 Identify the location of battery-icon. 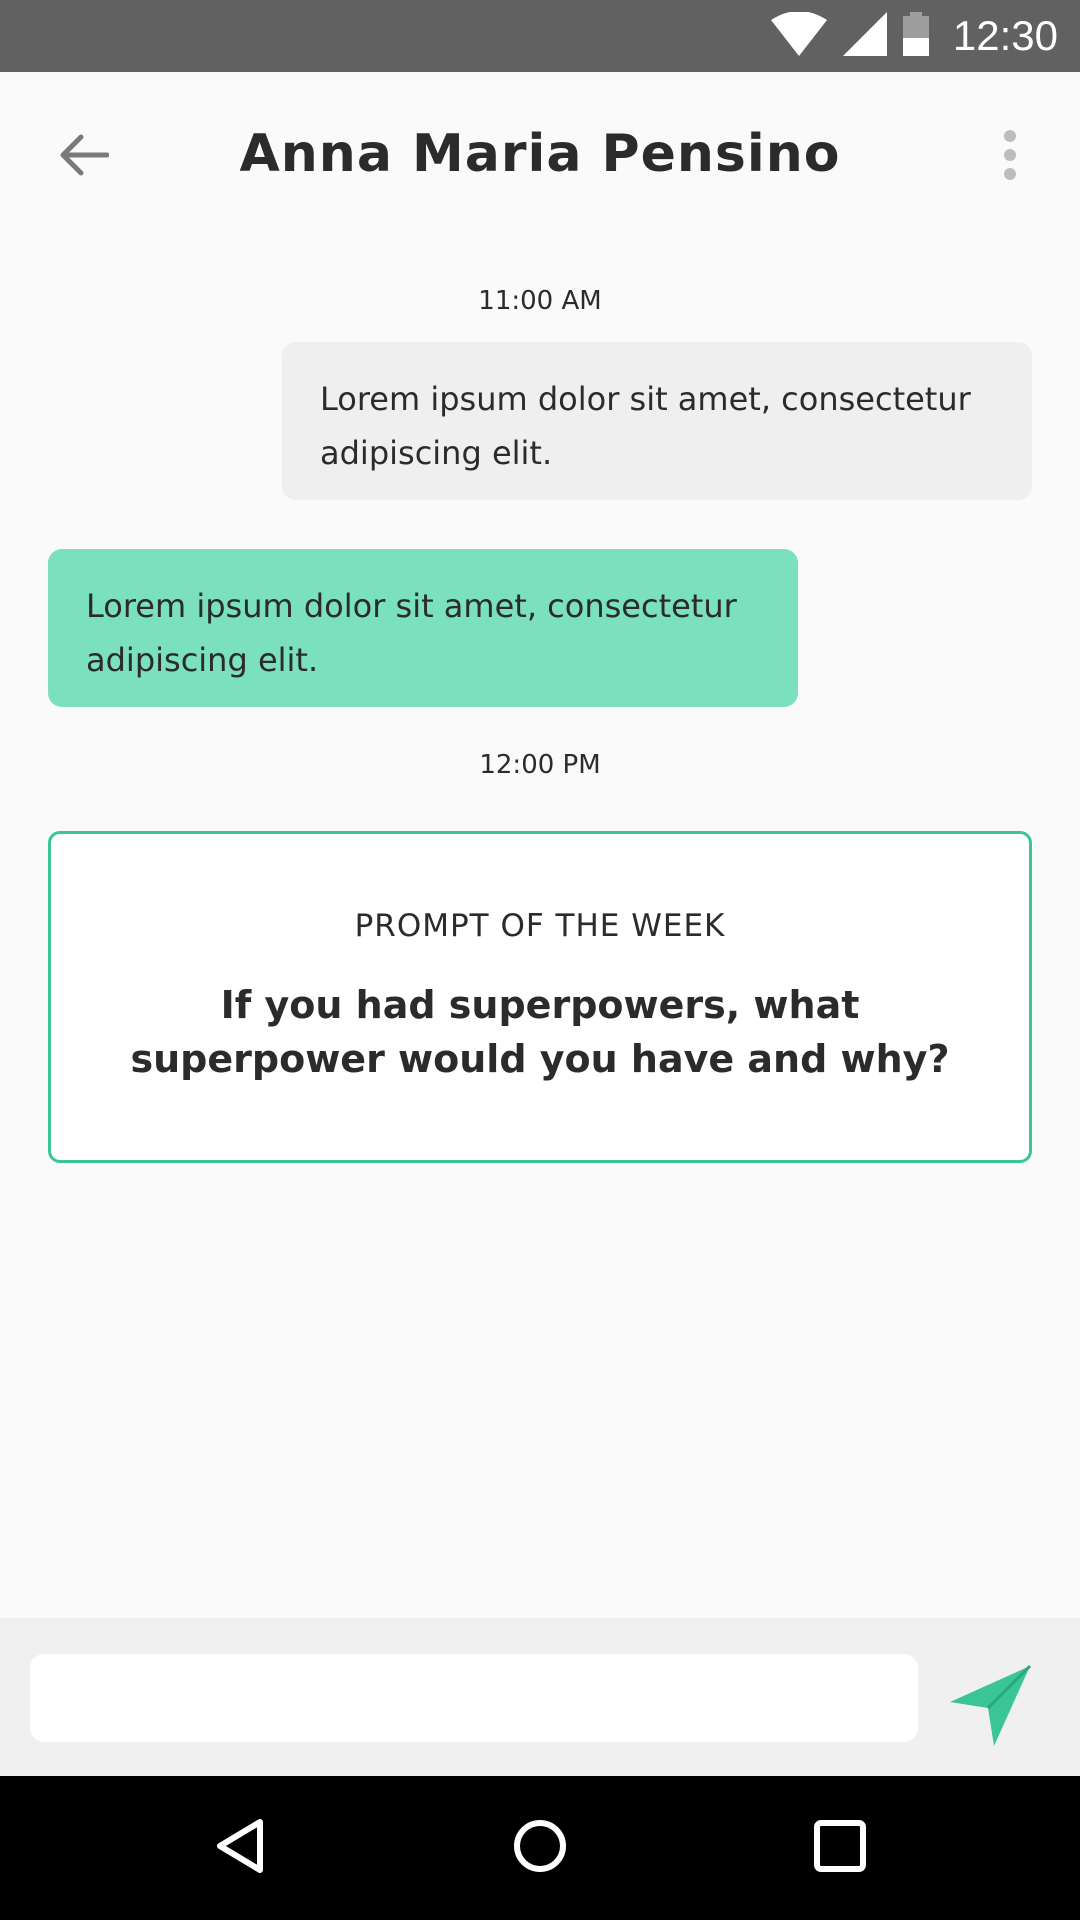
(915, 36).